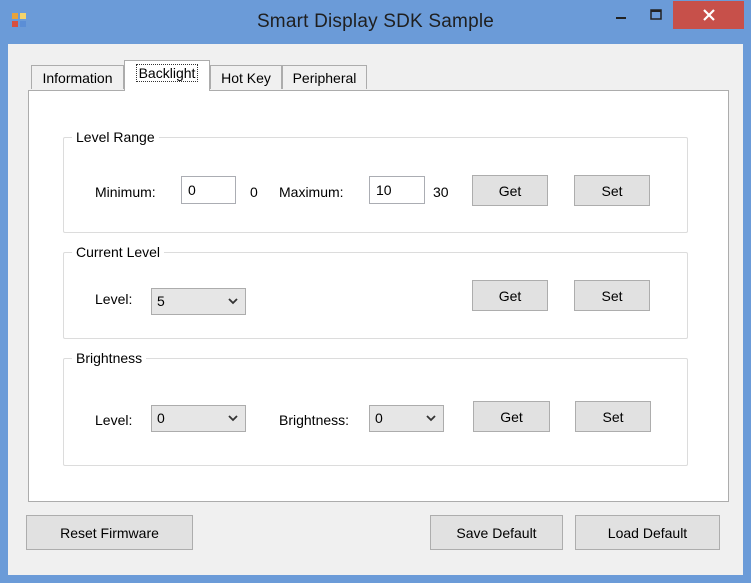 The image size is (751, 583). I want to click on minimum-readout: 0, so click(254, 192).